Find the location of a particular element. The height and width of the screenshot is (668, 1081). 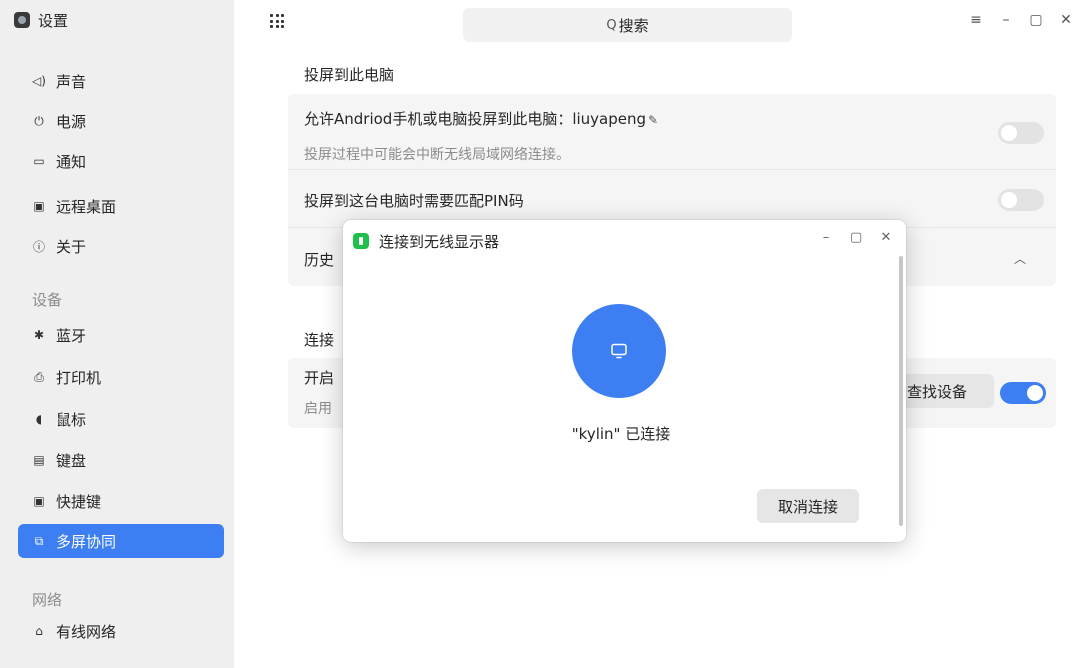

allow-cast-label: 允许Andriod手机或电脑投屏到此电脑：liuyapeng ✎ is located at coordinates (481, 118).